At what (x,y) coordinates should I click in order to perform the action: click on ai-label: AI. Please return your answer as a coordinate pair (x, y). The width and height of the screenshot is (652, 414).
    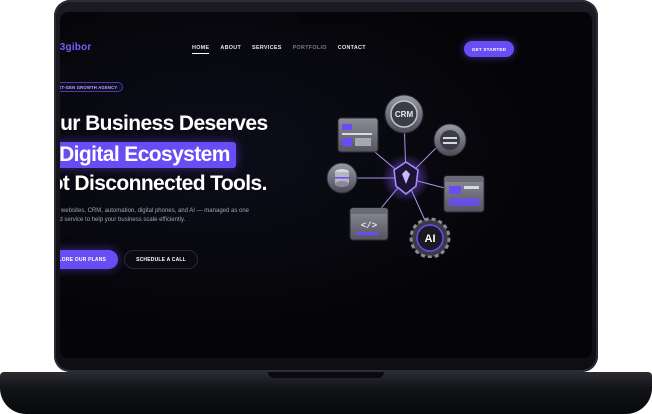
    Looking at the image, I should click on (430, 239).